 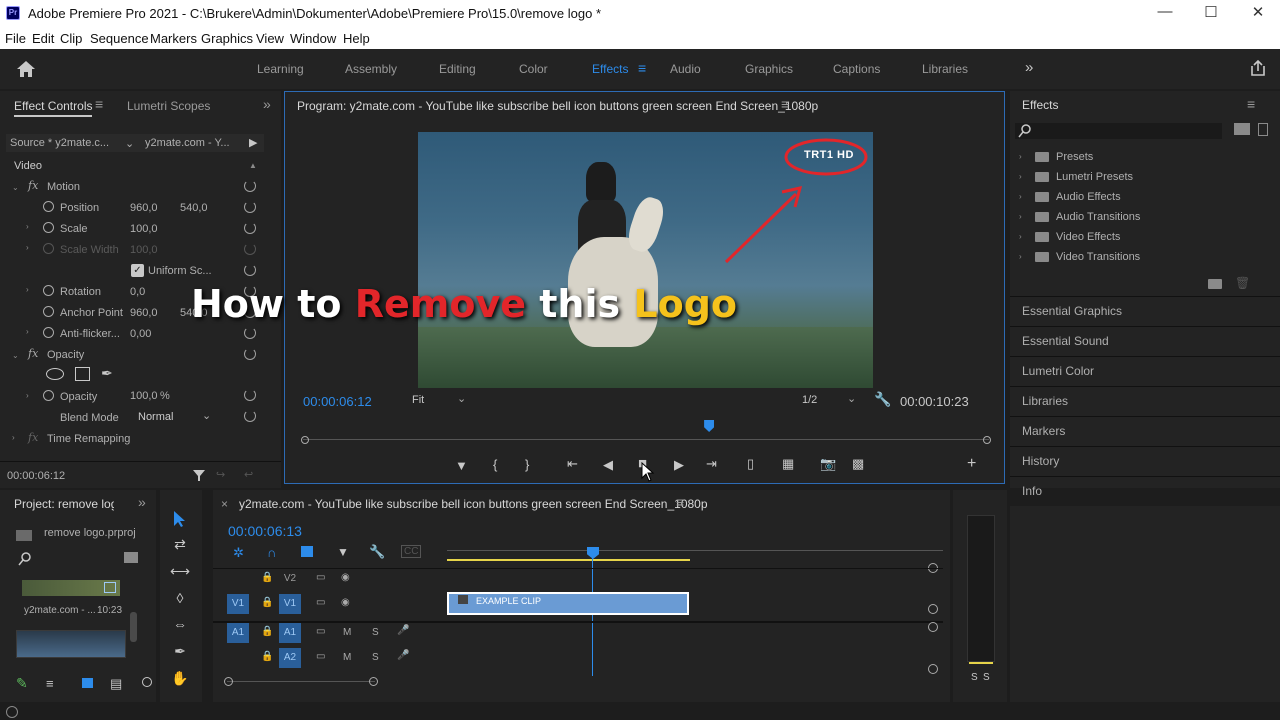 I want to click on selection-tool-icon, so click(x=180, y=519).